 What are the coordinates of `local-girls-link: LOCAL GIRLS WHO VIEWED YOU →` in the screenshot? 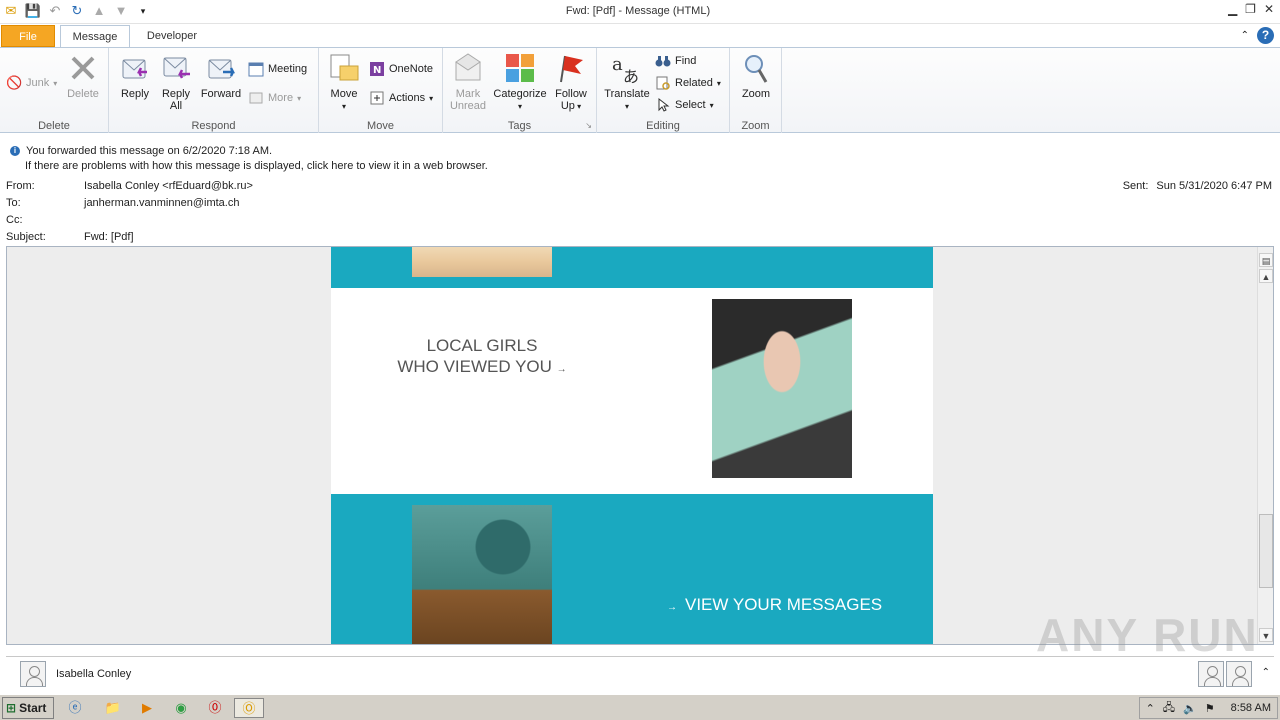 It's located at (482, 357).